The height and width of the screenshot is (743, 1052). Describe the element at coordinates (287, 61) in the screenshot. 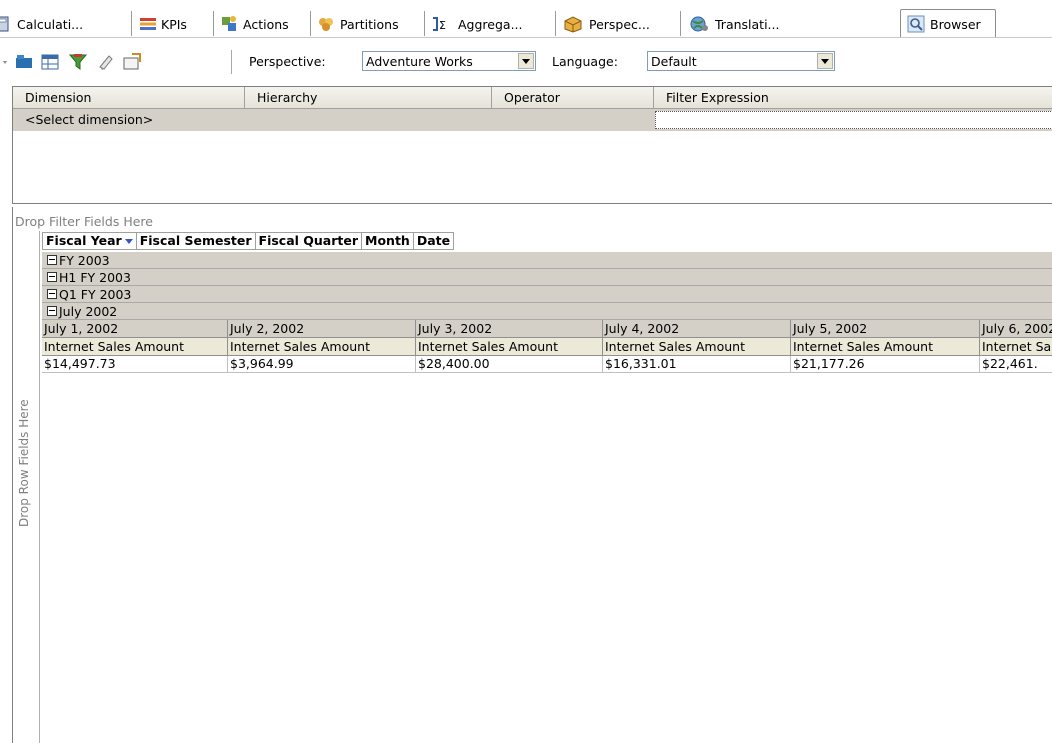

I see `perspective-label: Perspective:` at that location.